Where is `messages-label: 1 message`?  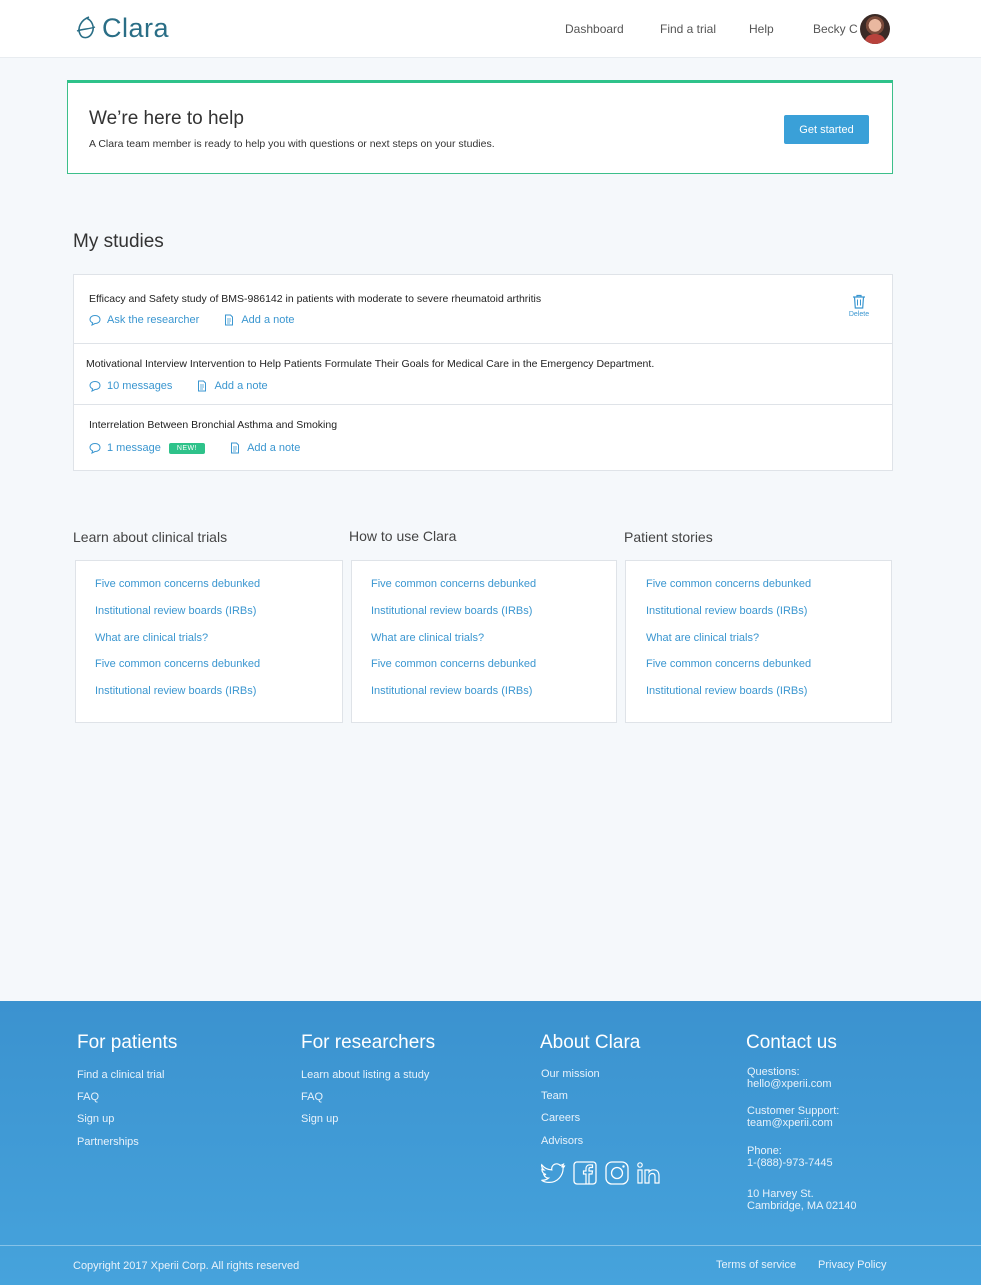 messages-label: 1 message is located at coordinates (134, 448).